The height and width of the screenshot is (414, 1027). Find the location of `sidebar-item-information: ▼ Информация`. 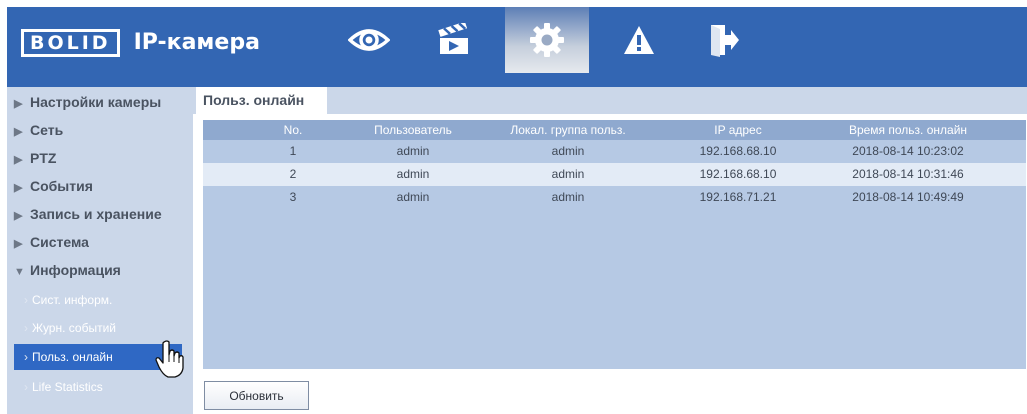

sidebar-item-information: ▼ Информация is located at coordinates (67, 270).